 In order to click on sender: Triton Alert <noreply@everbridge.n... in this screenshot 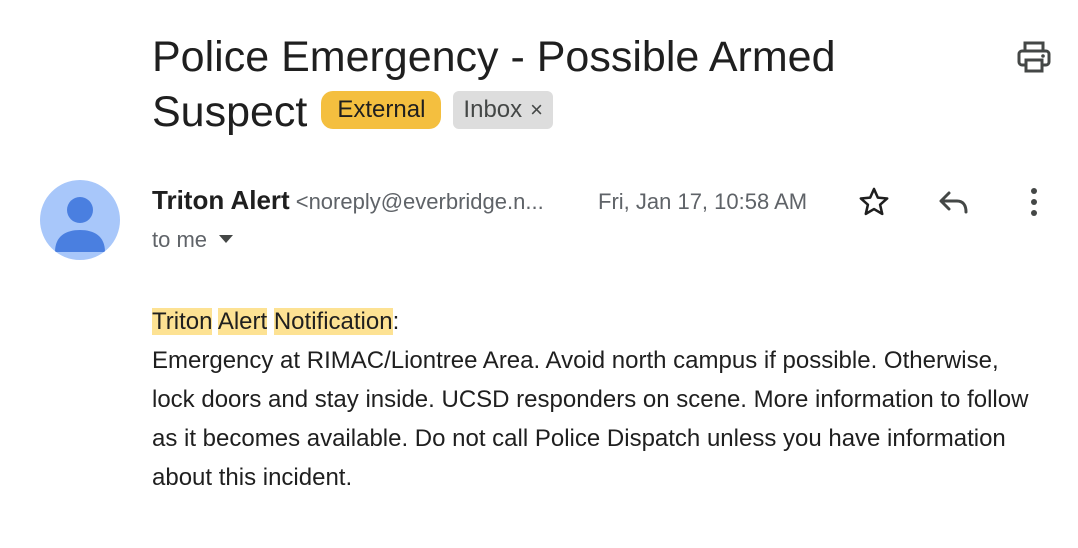, I will do `click(348, 201)`.